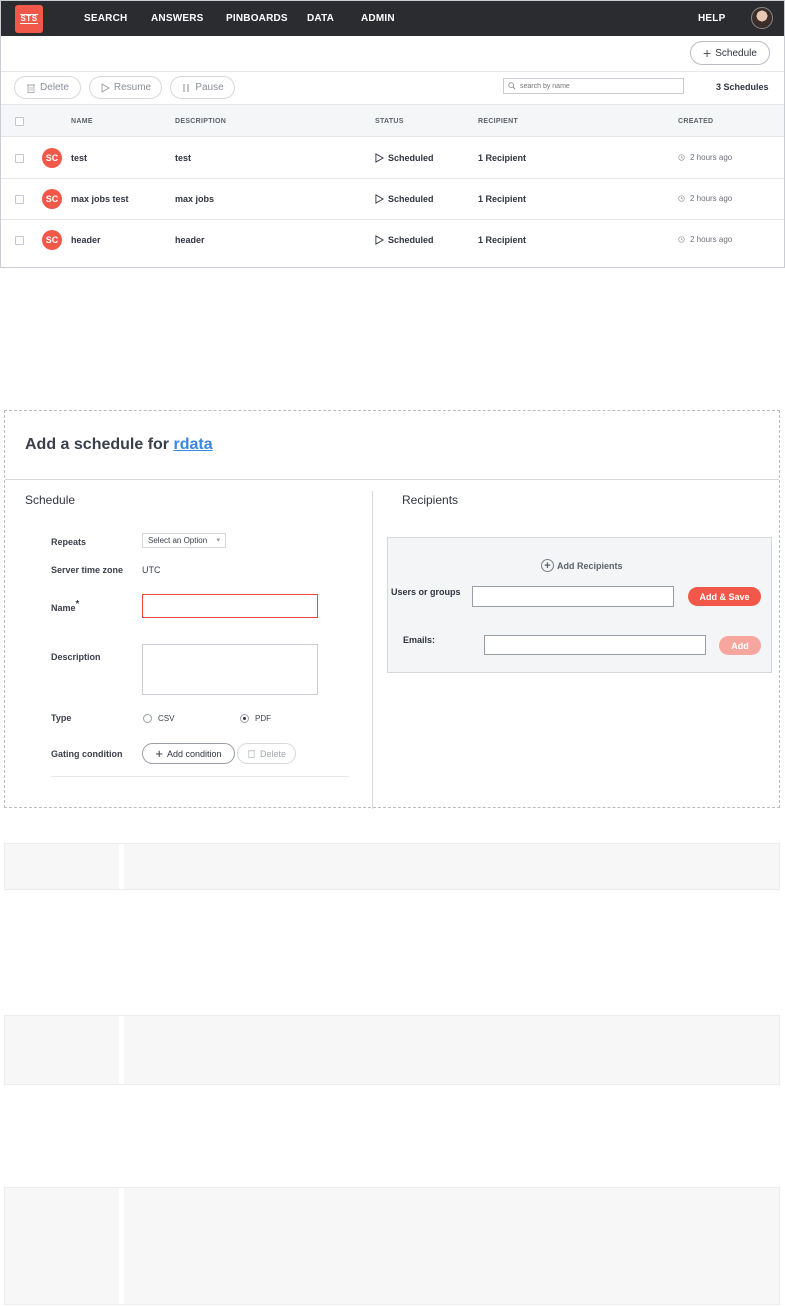 This screenshot has height=1306, width=785. I want to click on add-save-button: Add & Save, so click(724, 596).